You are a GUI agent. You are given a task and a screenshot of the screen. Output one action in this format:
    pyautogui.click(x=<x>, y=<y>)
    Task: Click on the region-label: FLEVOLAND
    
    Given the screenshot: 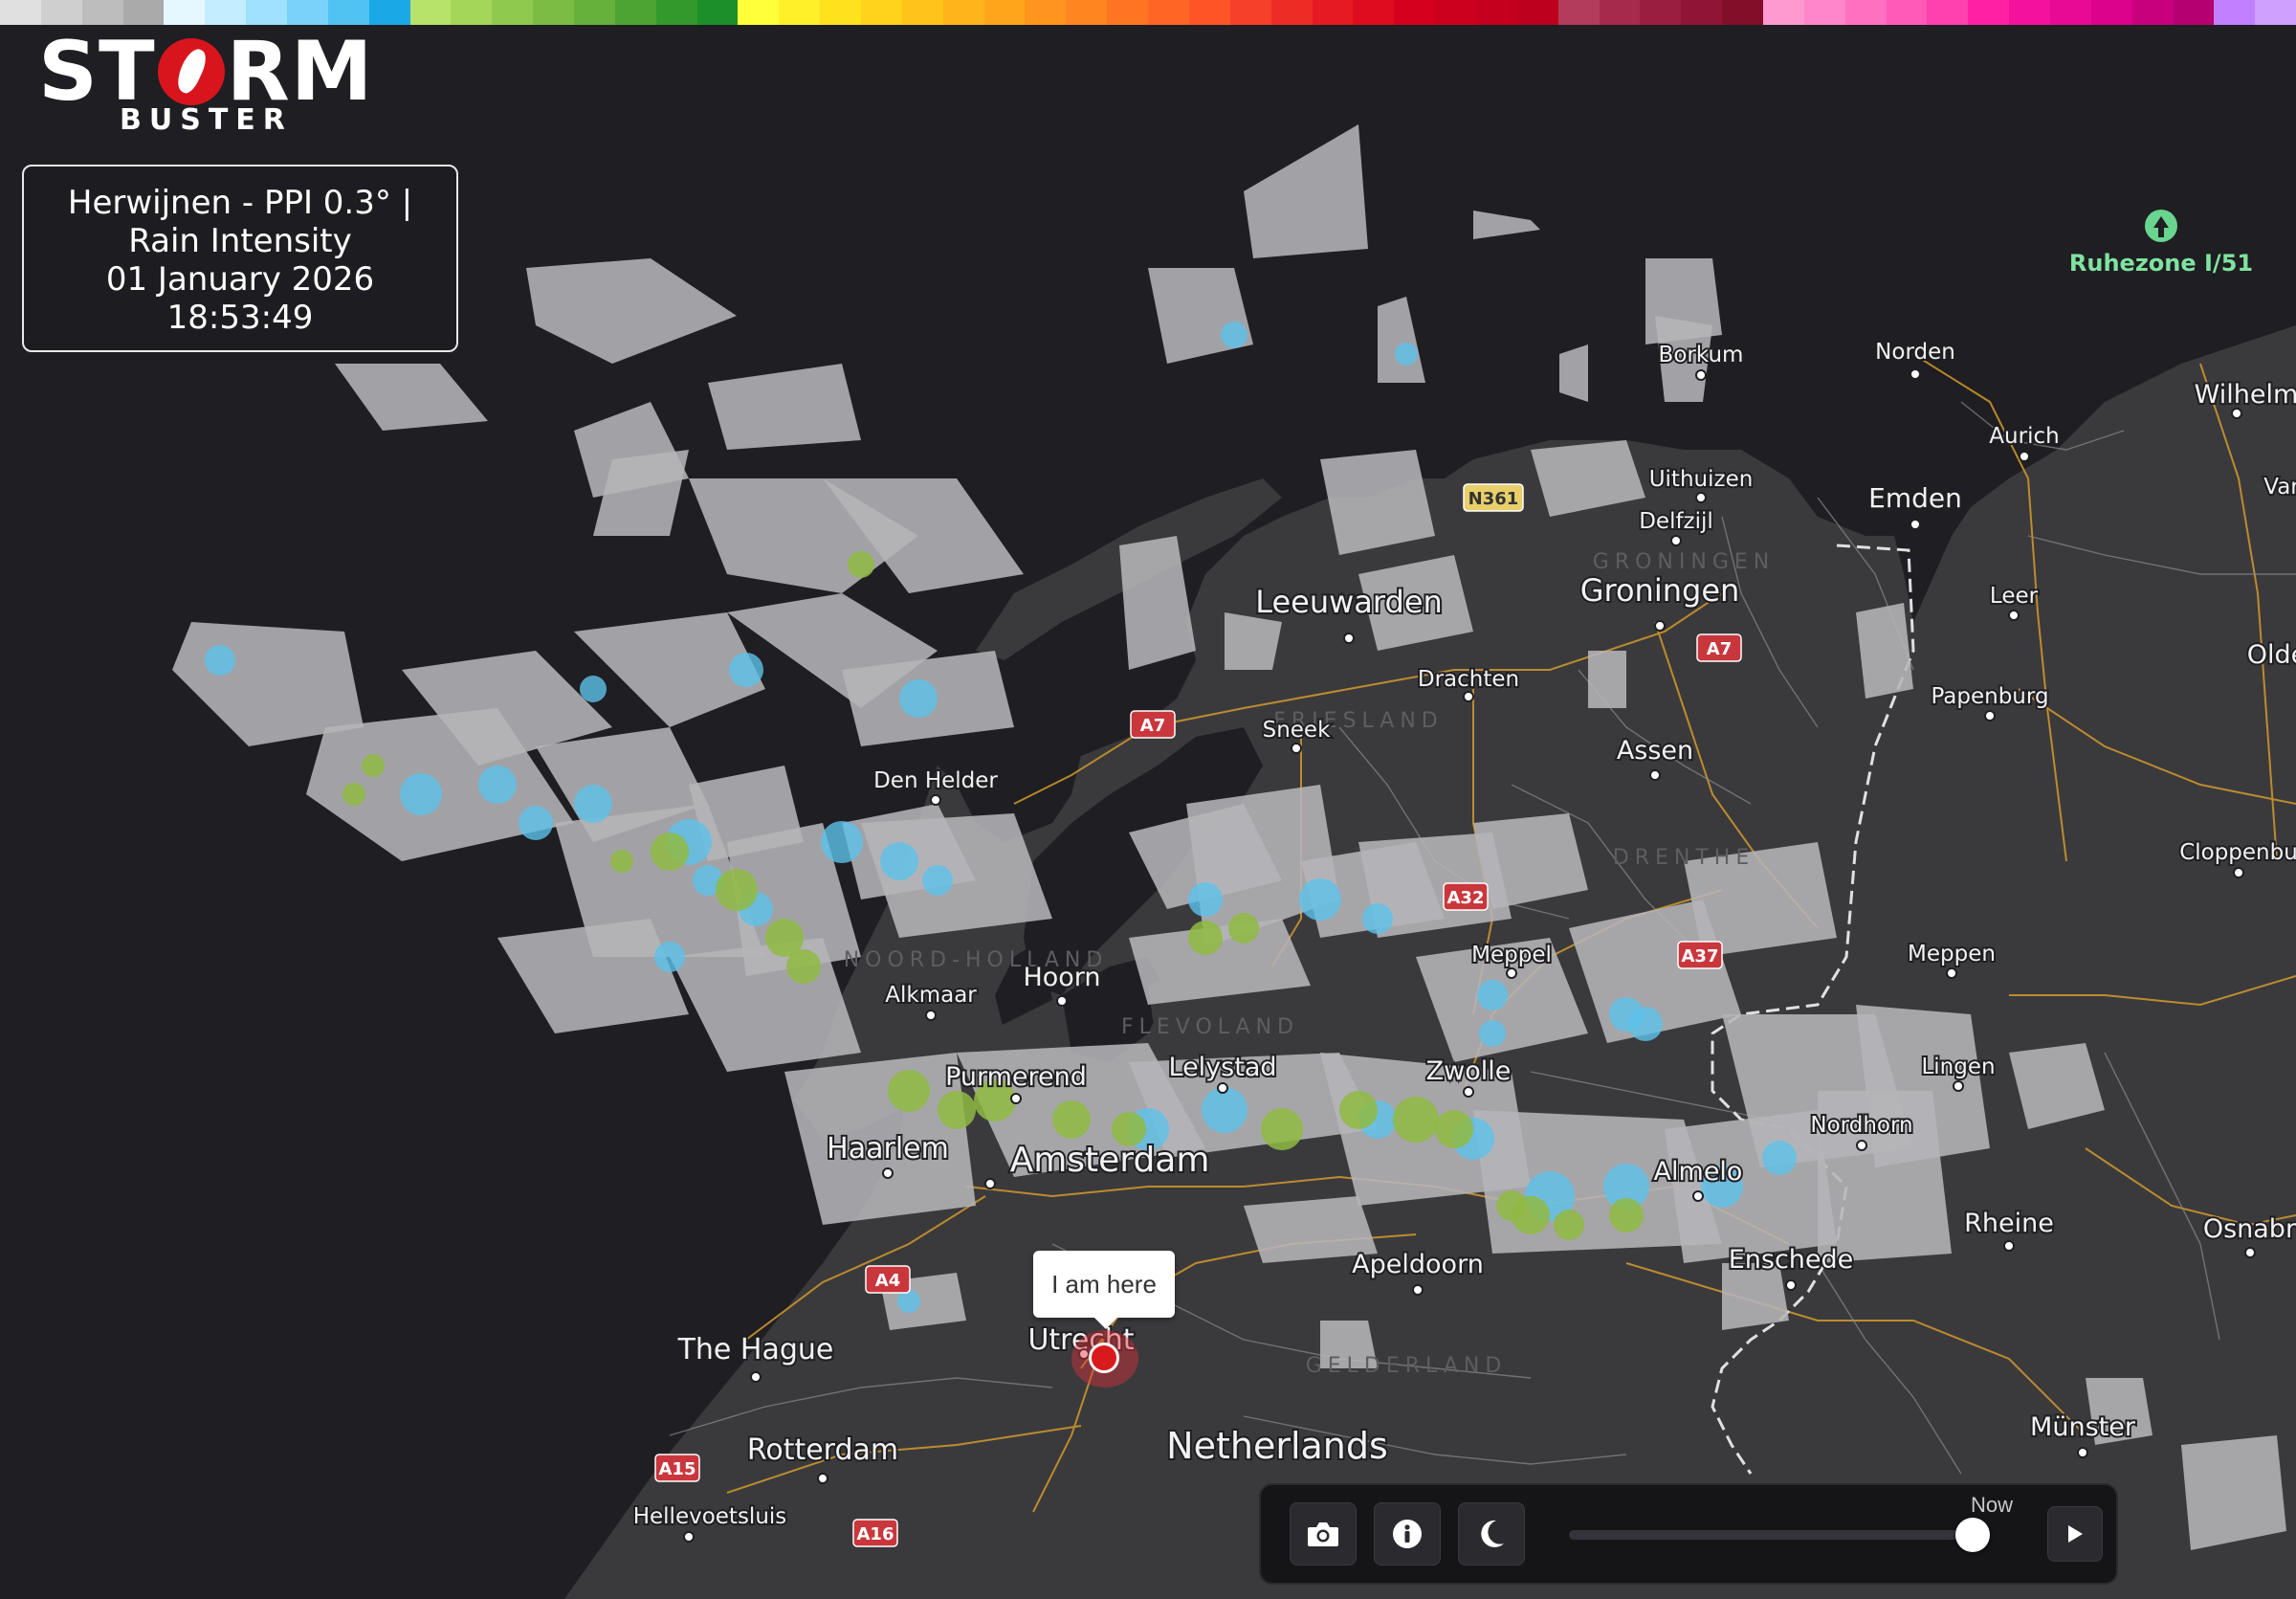 What is the action you would take?
    pyautogui.click(x=1210, y=1027)
    